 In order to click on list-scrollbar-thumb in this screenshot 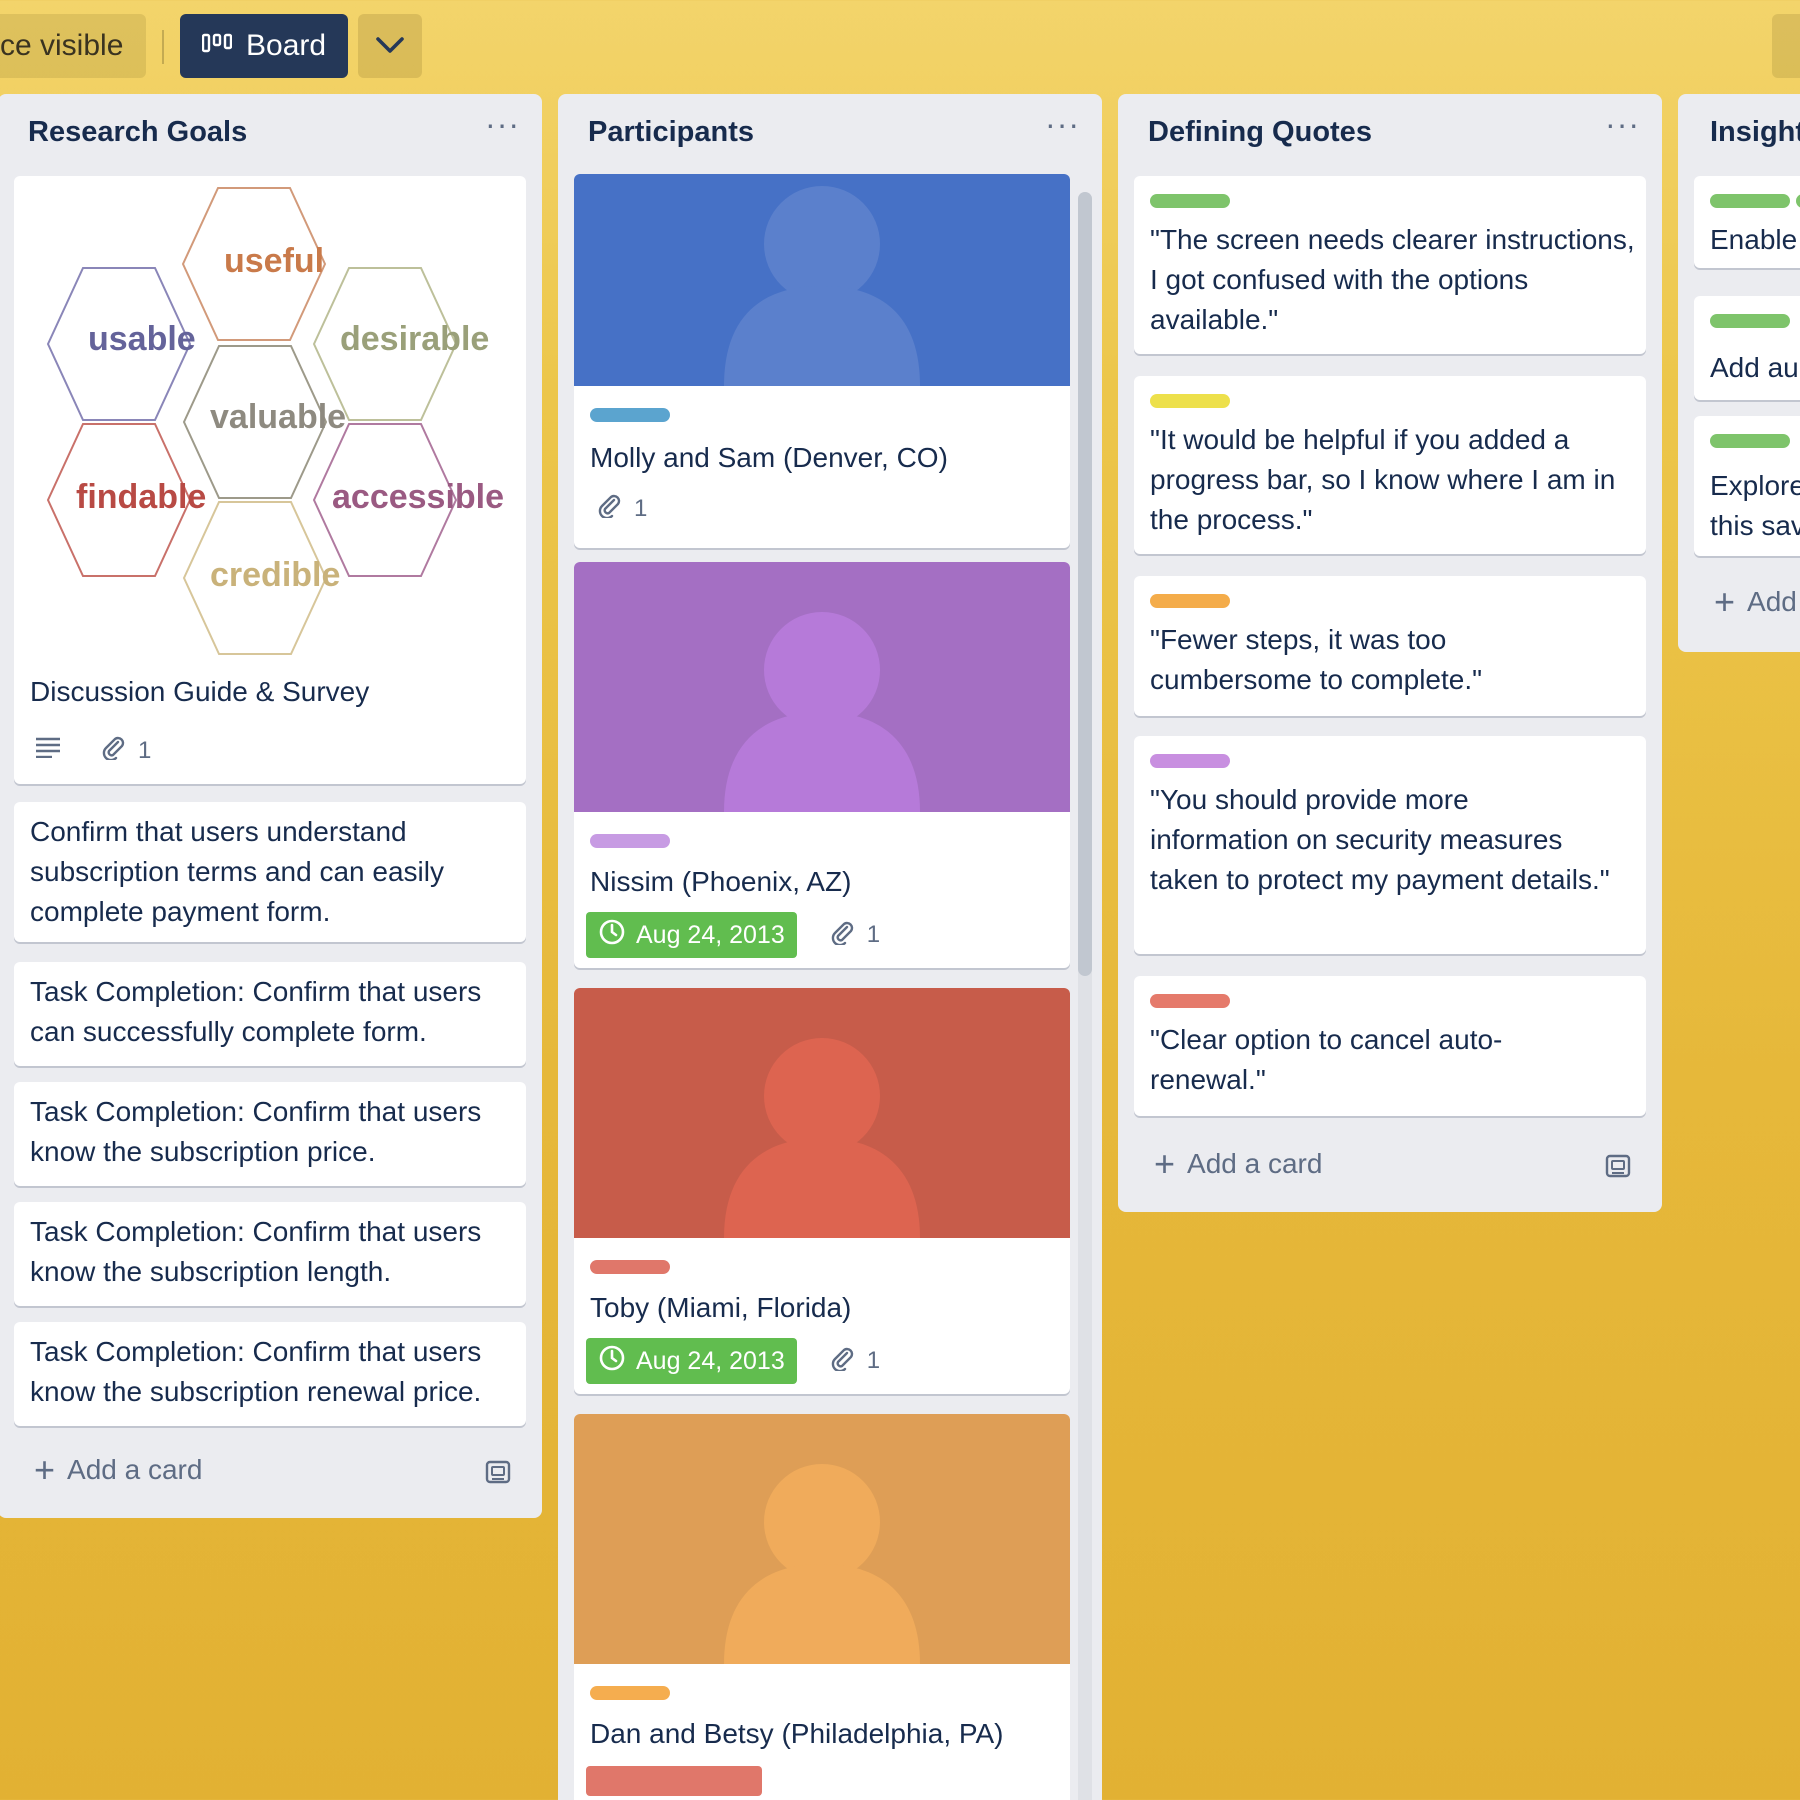, I will do `click(1085, 584)`.